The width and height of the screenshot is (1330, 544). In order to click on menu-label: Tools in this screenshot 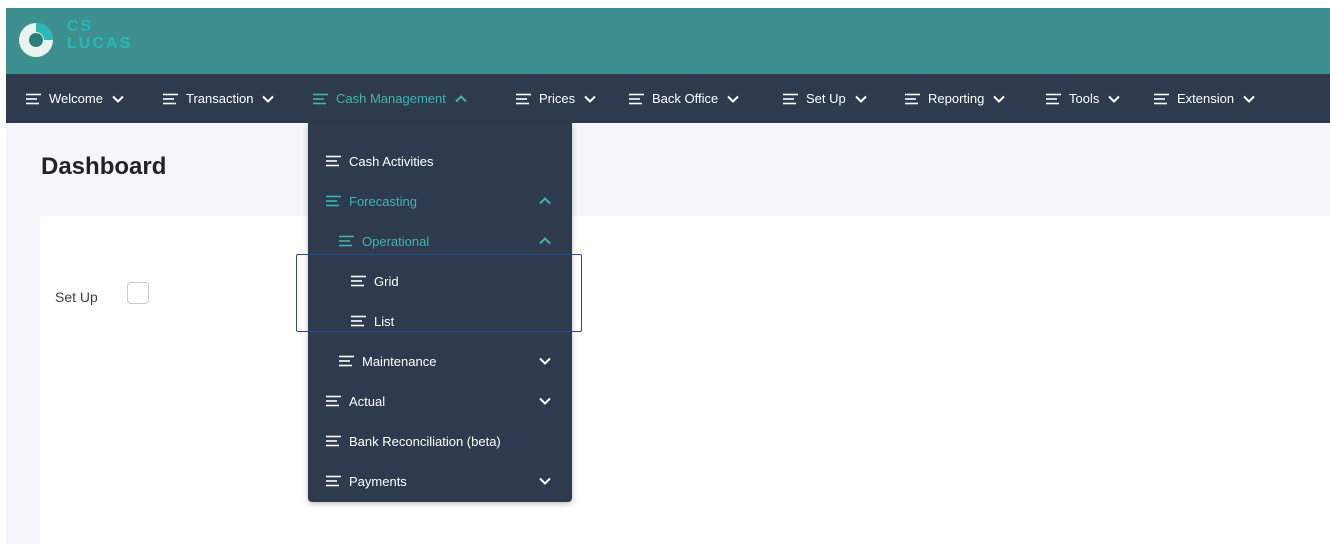, I will do `click(1084, 98)`.